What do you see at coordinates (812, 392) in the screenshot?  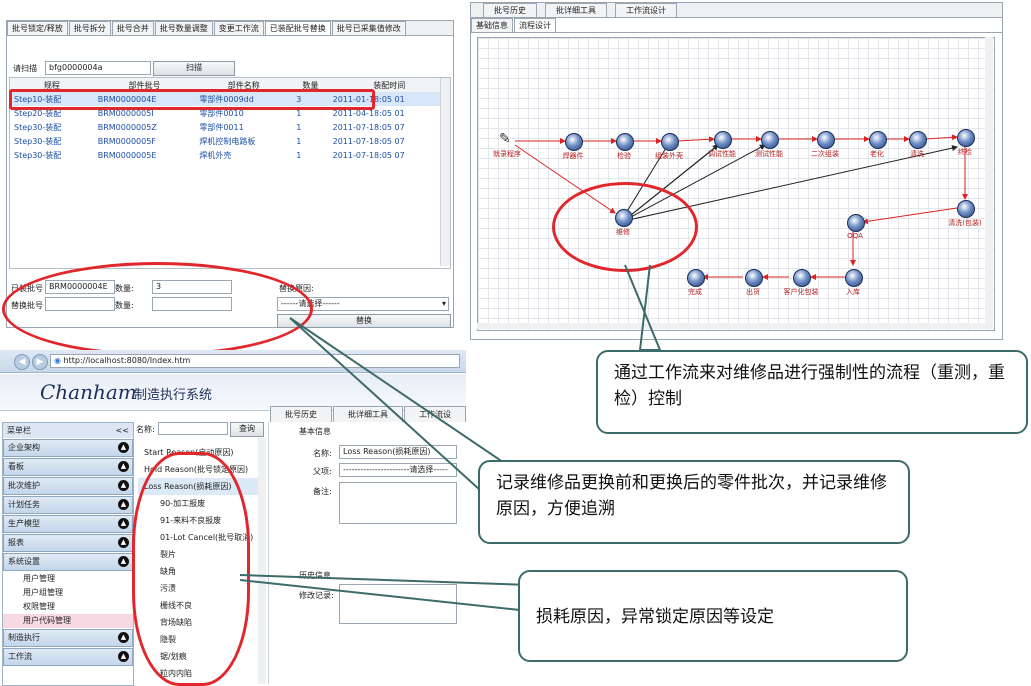 I see `workflow-callout: 通过工作流来对维修品进行强制性的流程（重测，重检）控制` at bounding box center [812, 392].